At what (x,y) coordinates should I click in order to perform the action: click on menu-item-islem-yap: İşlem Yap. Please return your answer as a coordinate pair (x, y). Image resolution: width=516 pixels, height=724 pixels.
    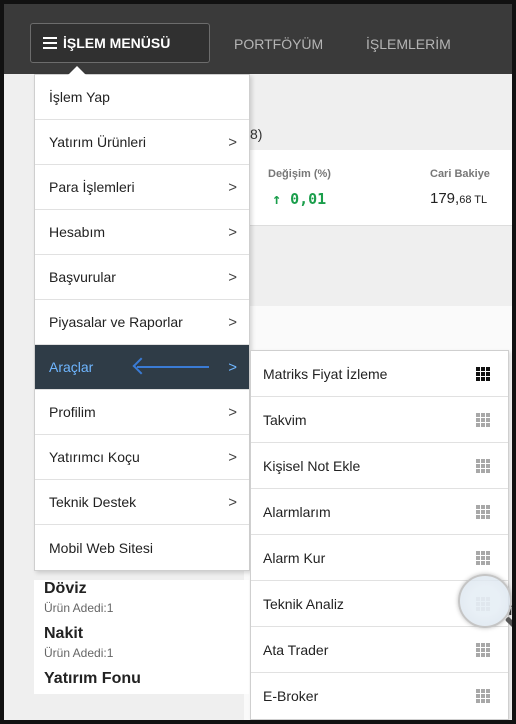
    Looking at the image, I should click on (142, 97).